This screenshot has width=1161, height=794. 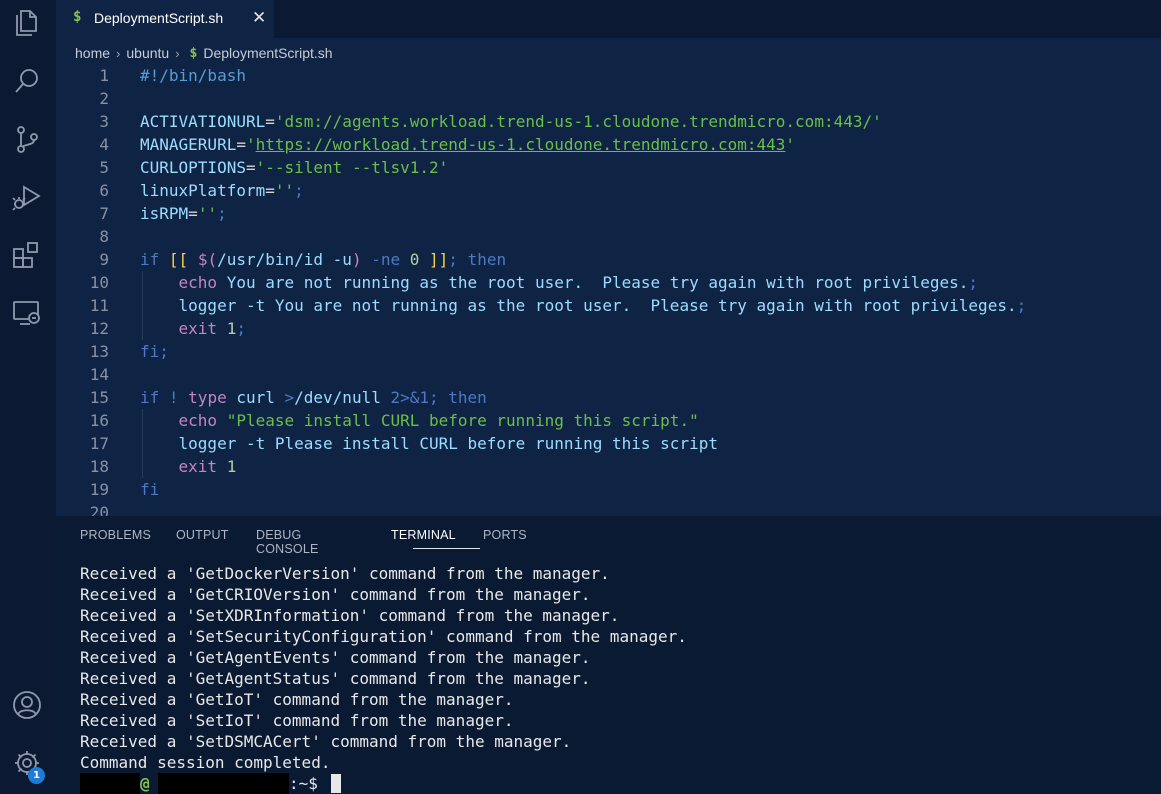 I want to click on code-line: 1 #!/bin/bash, so click(x=172, y=75).